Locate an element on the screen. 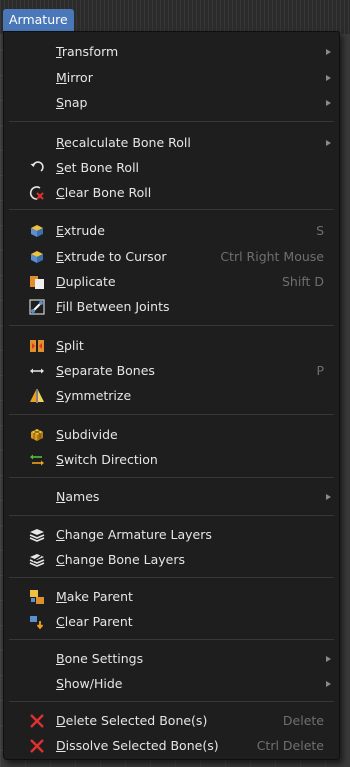 This screenshot has height=767, width=350. menu-item-extrude-to-cursor: Extrude to Cursor Ctrl Right Mouse is located at coordinates (171, 257).